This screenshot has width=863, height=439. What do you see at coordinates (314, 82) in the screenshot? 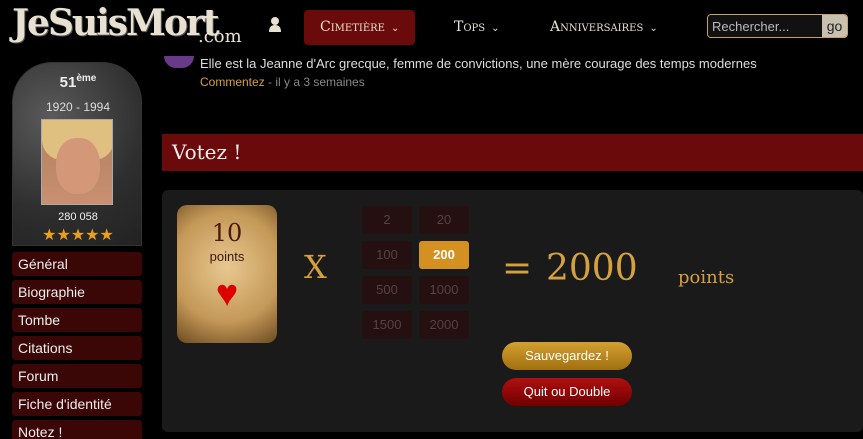
I see `feed-time: - il y a 3 semaines` at bounding box center [314, 82].